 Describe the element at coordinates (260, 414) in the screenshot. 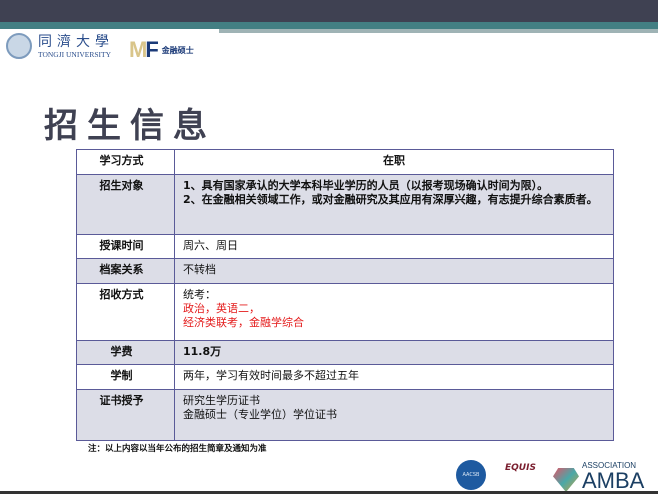

I see `line: 金融硕士（专业学位）学位证书` at that location.